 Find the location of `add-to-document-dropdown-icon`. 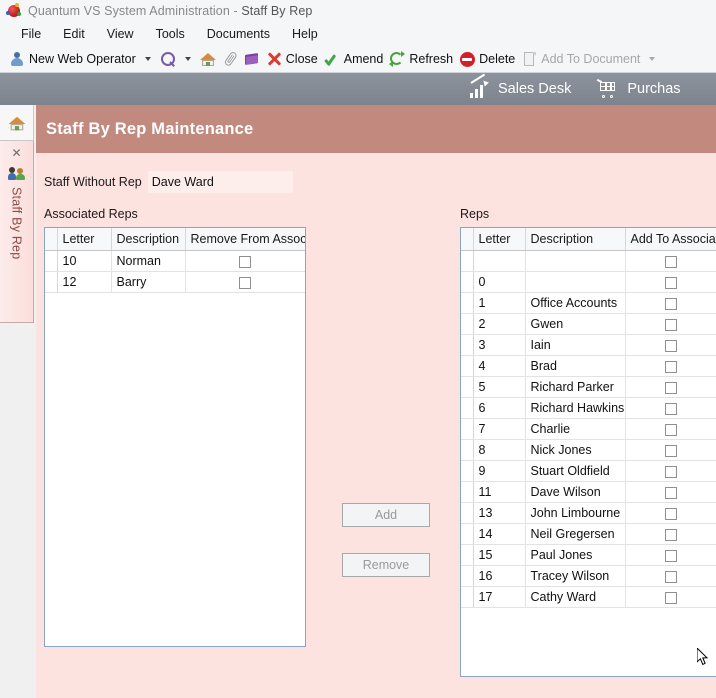

add-to-document-dropdown-icon is located at coordinates (652, 59).